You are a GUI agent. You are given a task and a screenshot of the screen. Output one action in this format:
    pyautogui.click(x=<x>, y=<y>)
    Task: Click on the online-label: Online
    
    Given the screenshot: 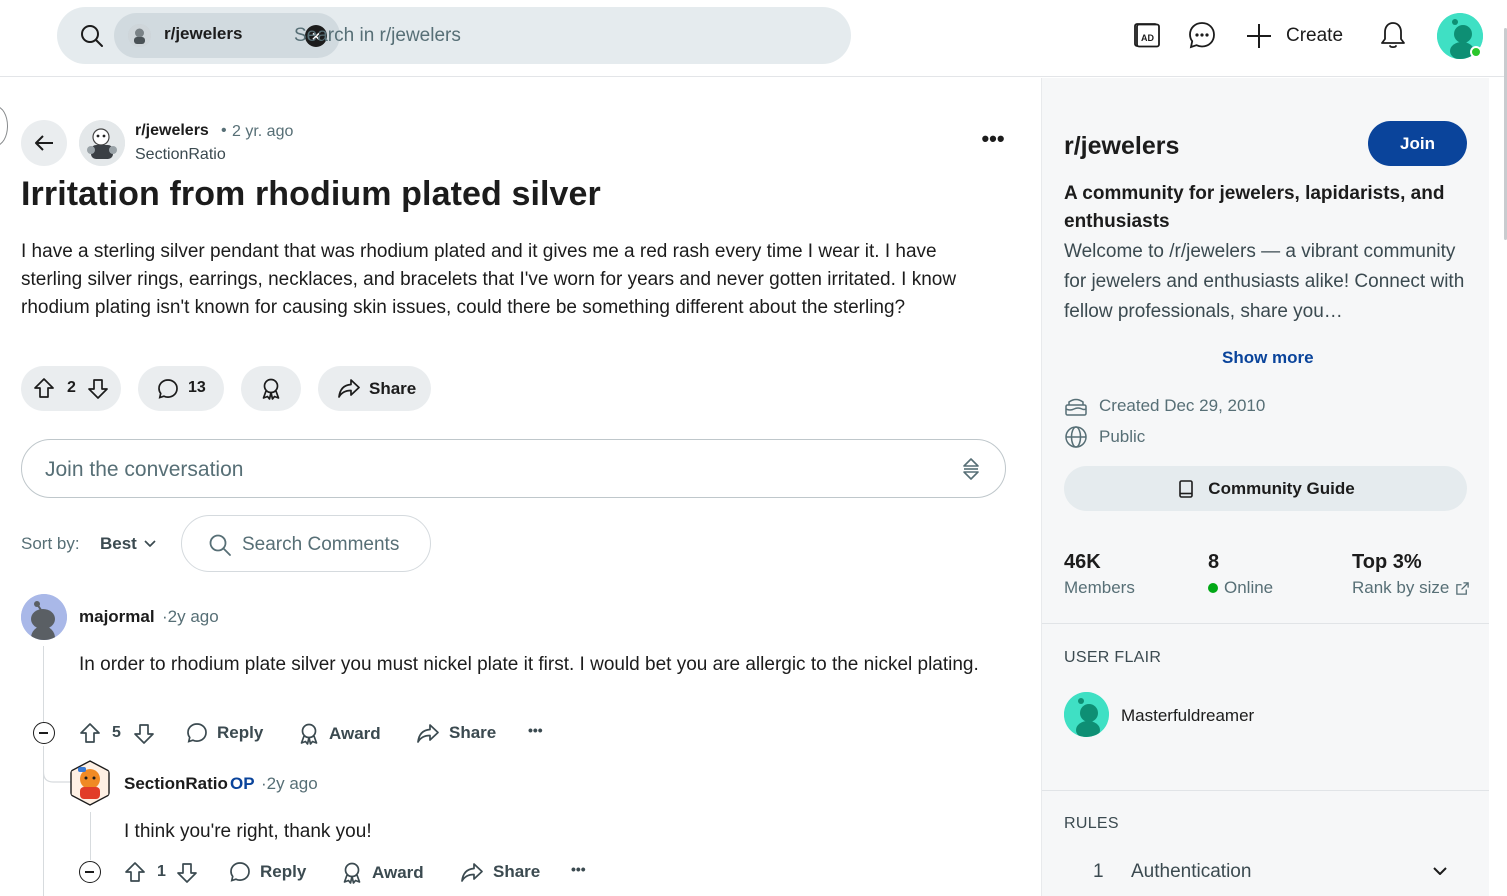 What is the action you would take?
    pyautogui.click(x=1240, y=588)
    